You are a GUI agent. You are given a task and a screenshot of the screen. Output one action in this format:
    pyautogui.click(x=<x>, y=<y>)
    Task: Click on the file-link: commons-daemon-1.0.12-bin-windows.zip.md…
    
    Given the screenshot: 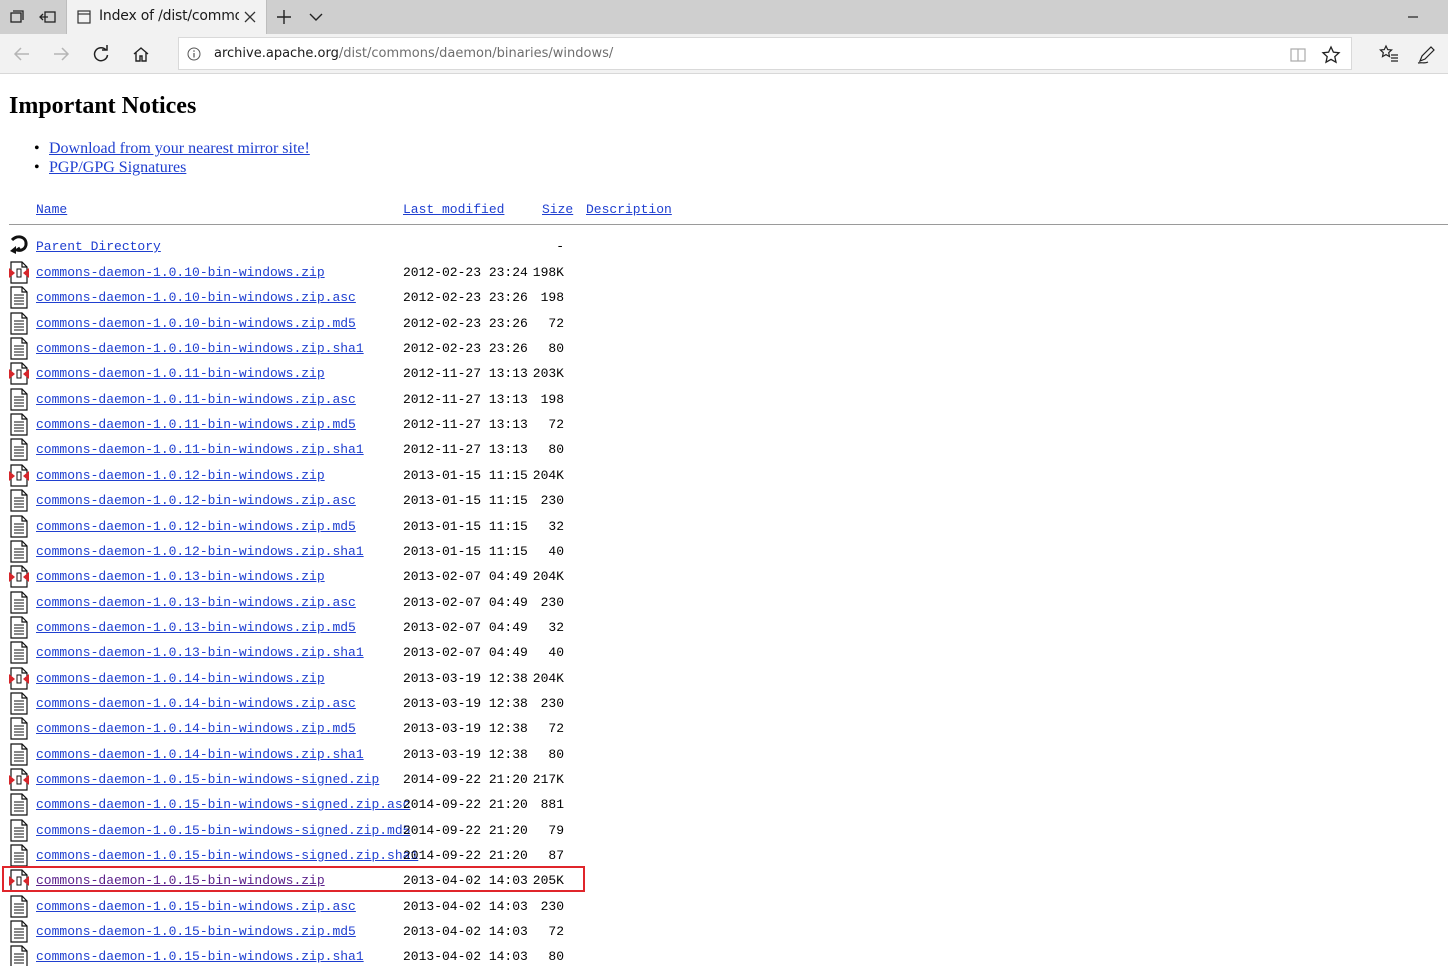 What is the action you would take?
    pyautogui.click(x=196, y=526)
    